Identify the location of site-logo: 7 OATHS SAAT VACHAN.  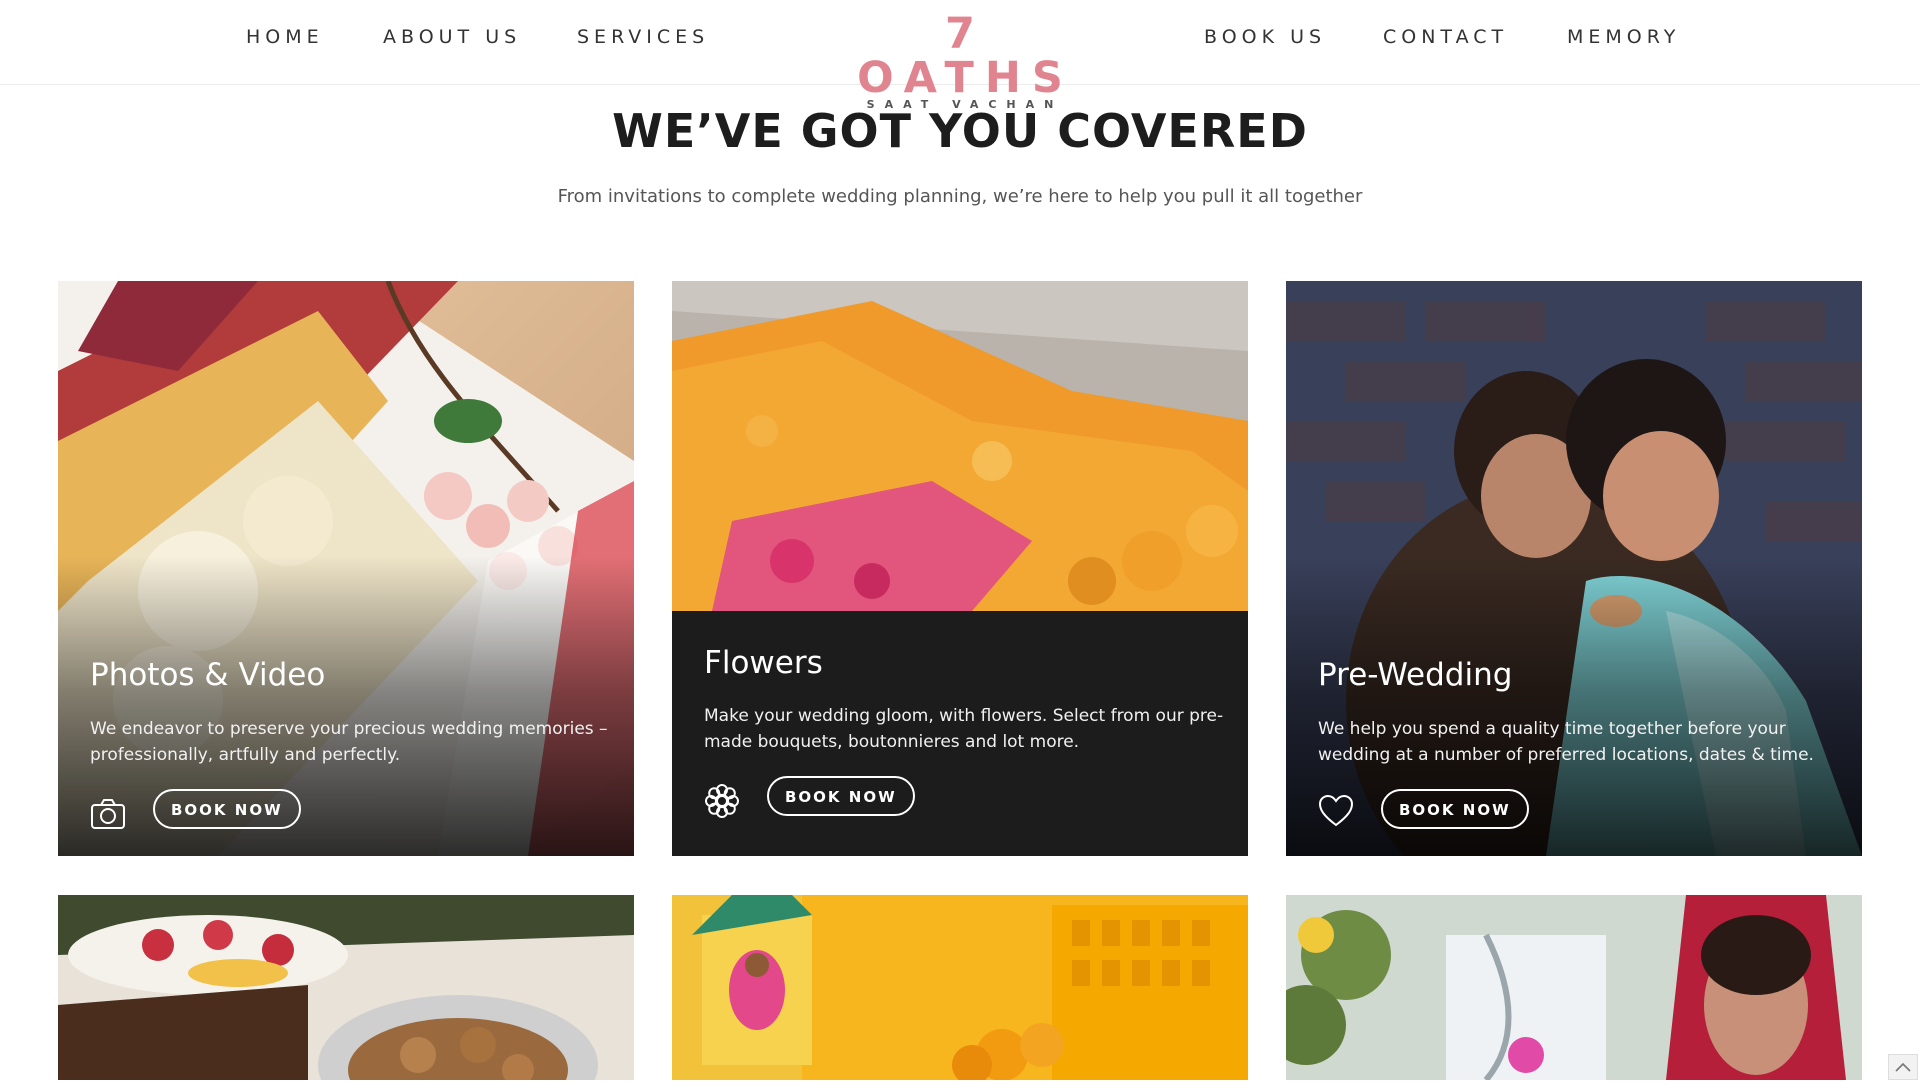
(960, 61).